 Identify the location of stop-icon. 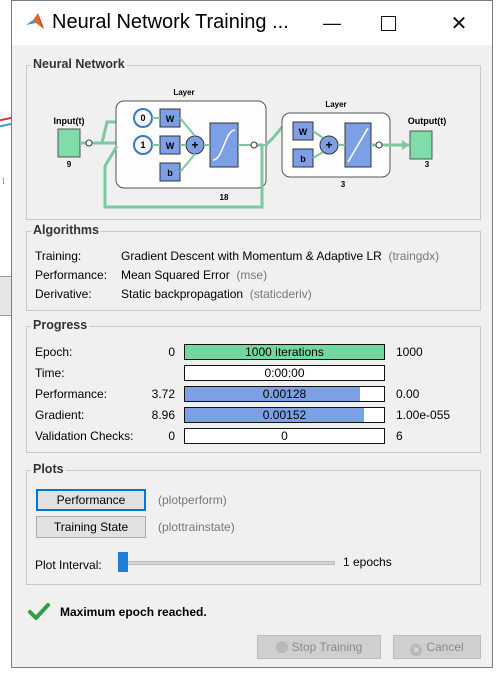
(281, 647).